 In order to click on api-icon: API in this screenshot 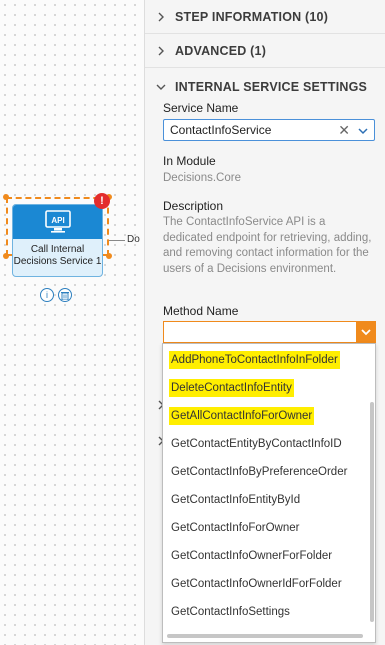, I will do `click(57, 221)`.